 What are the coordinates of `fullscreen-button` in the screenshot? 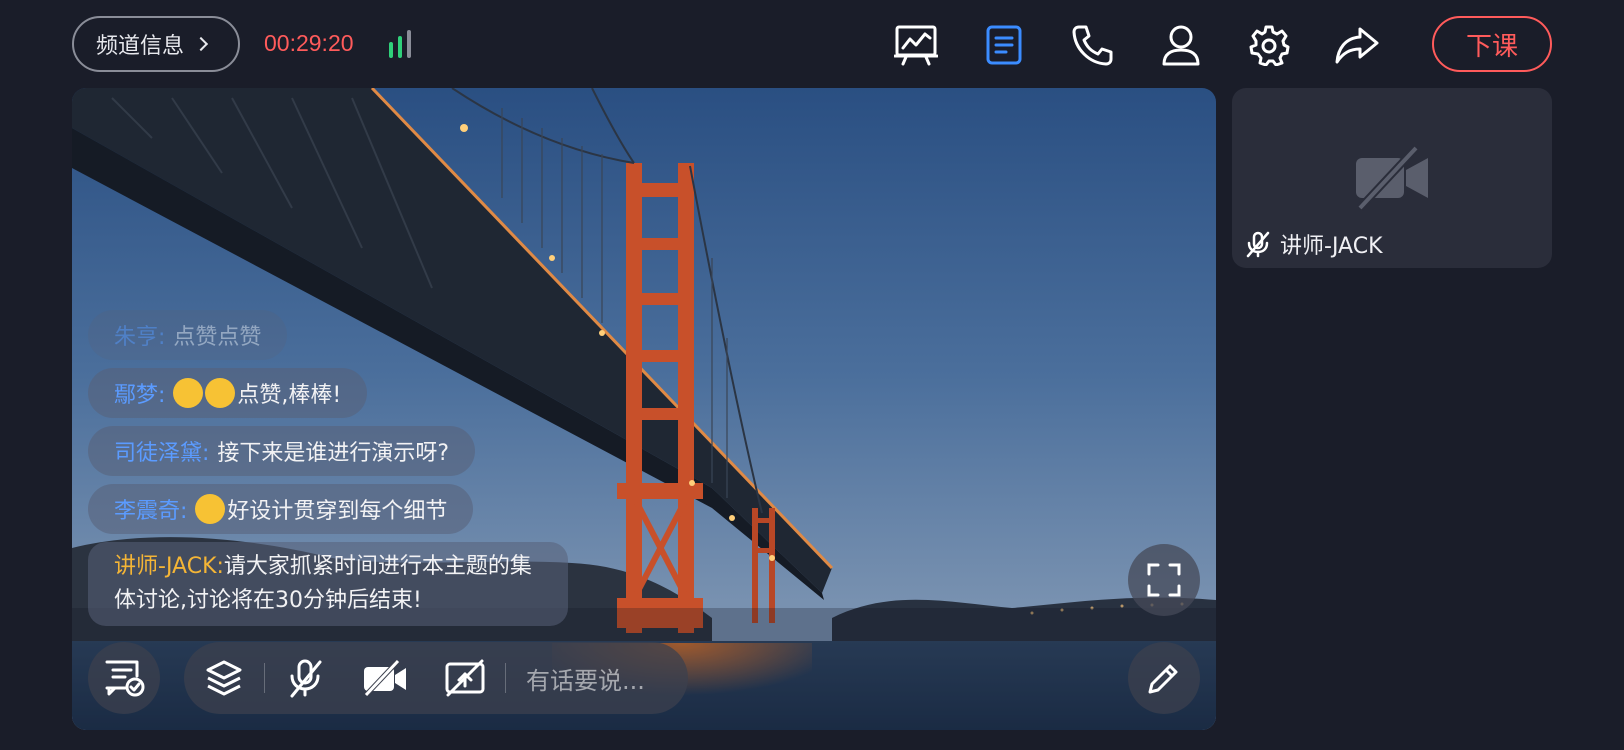 It's located at (1164, 580).